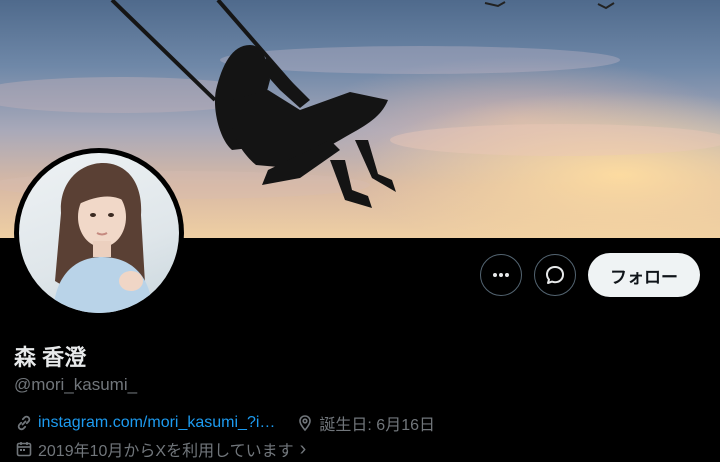 This screenshot has width=720, height=462. Describe the element at coordinates (76, 384) in the screenshot. I see `user-handle: @mori_kasumi_` at that location.